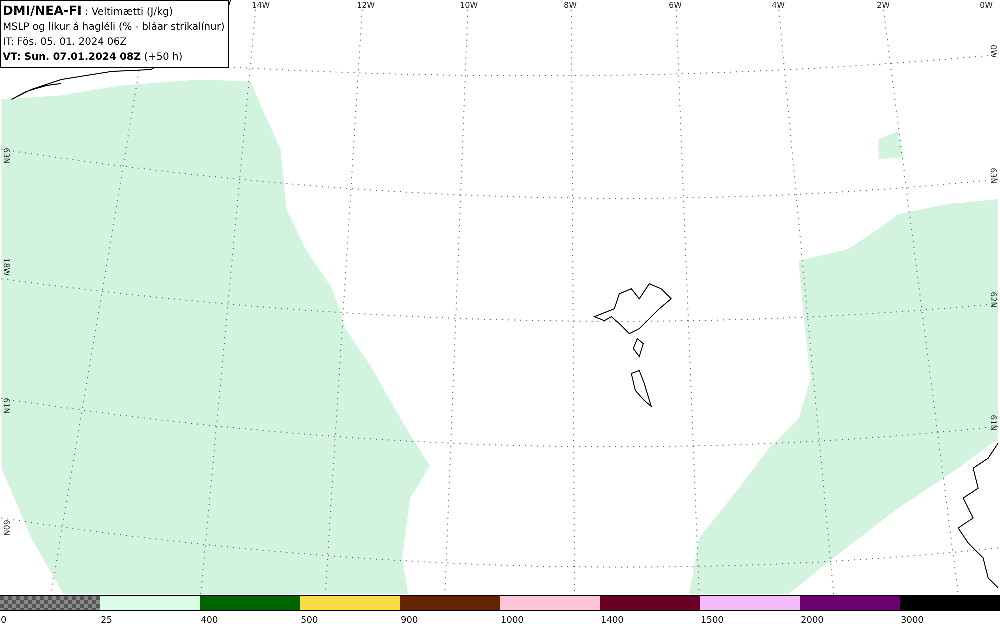  I want to click on longitude-label: 0W, so click(986, 5).